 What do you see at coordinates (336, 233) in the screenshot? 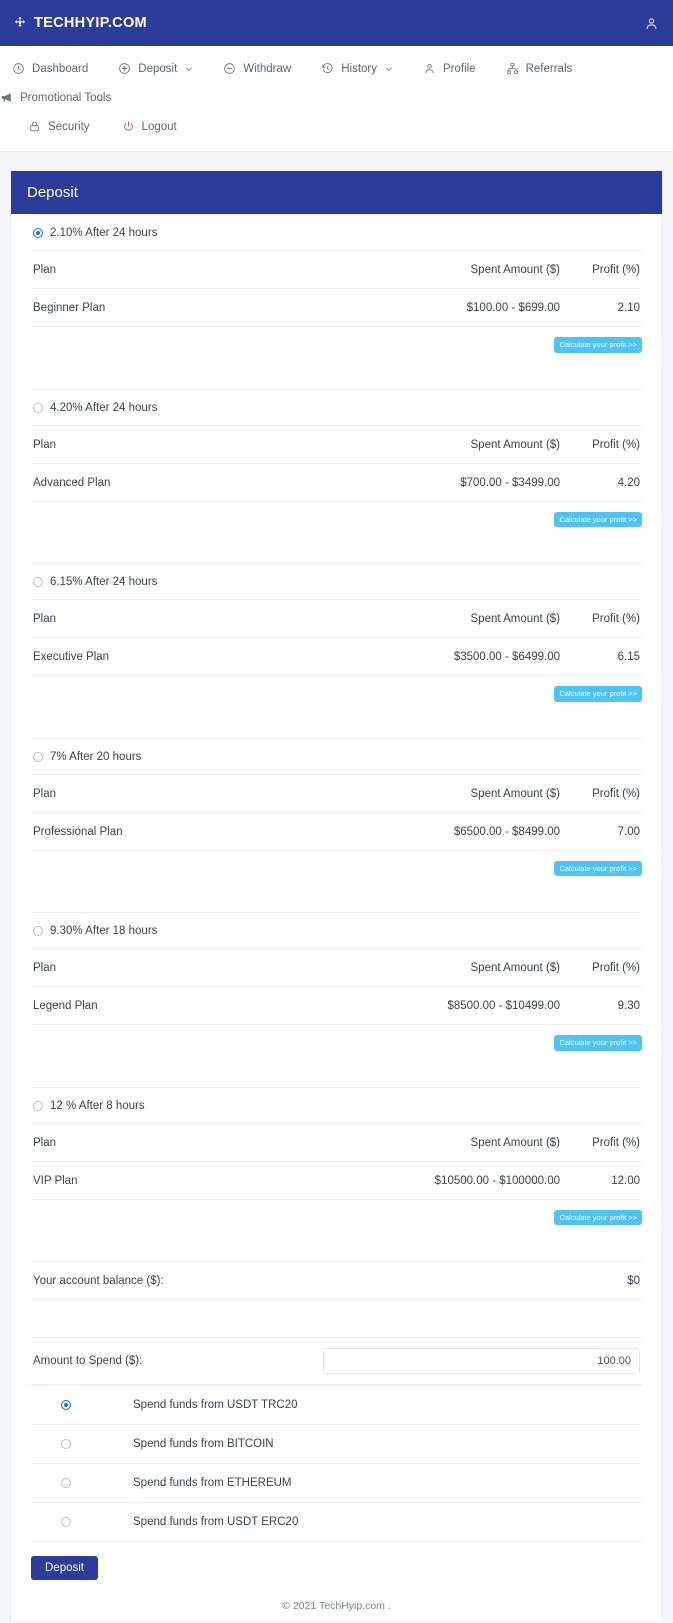
I see `plan-option-row: 2.10% After 24 hours` at bounding box center [336, 233].